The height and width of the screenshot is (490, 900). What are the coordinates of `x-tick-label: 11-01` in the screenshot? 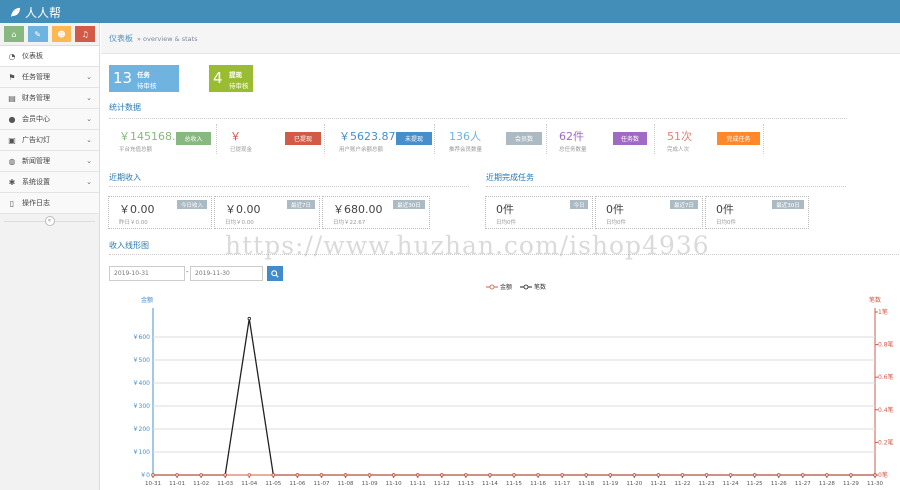 It's located at (177, 484).